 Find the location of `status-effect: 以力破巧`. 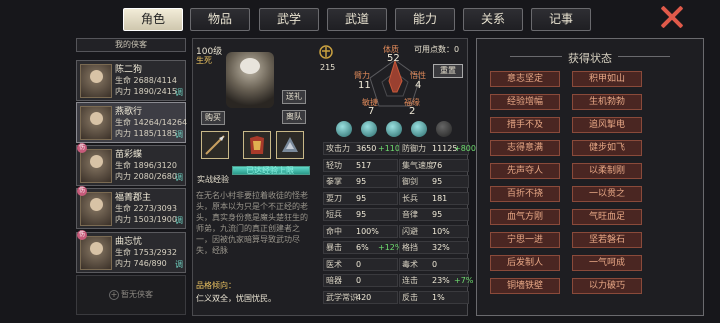

status-effect: 以力破巧 is located at coordinates (607, 286).